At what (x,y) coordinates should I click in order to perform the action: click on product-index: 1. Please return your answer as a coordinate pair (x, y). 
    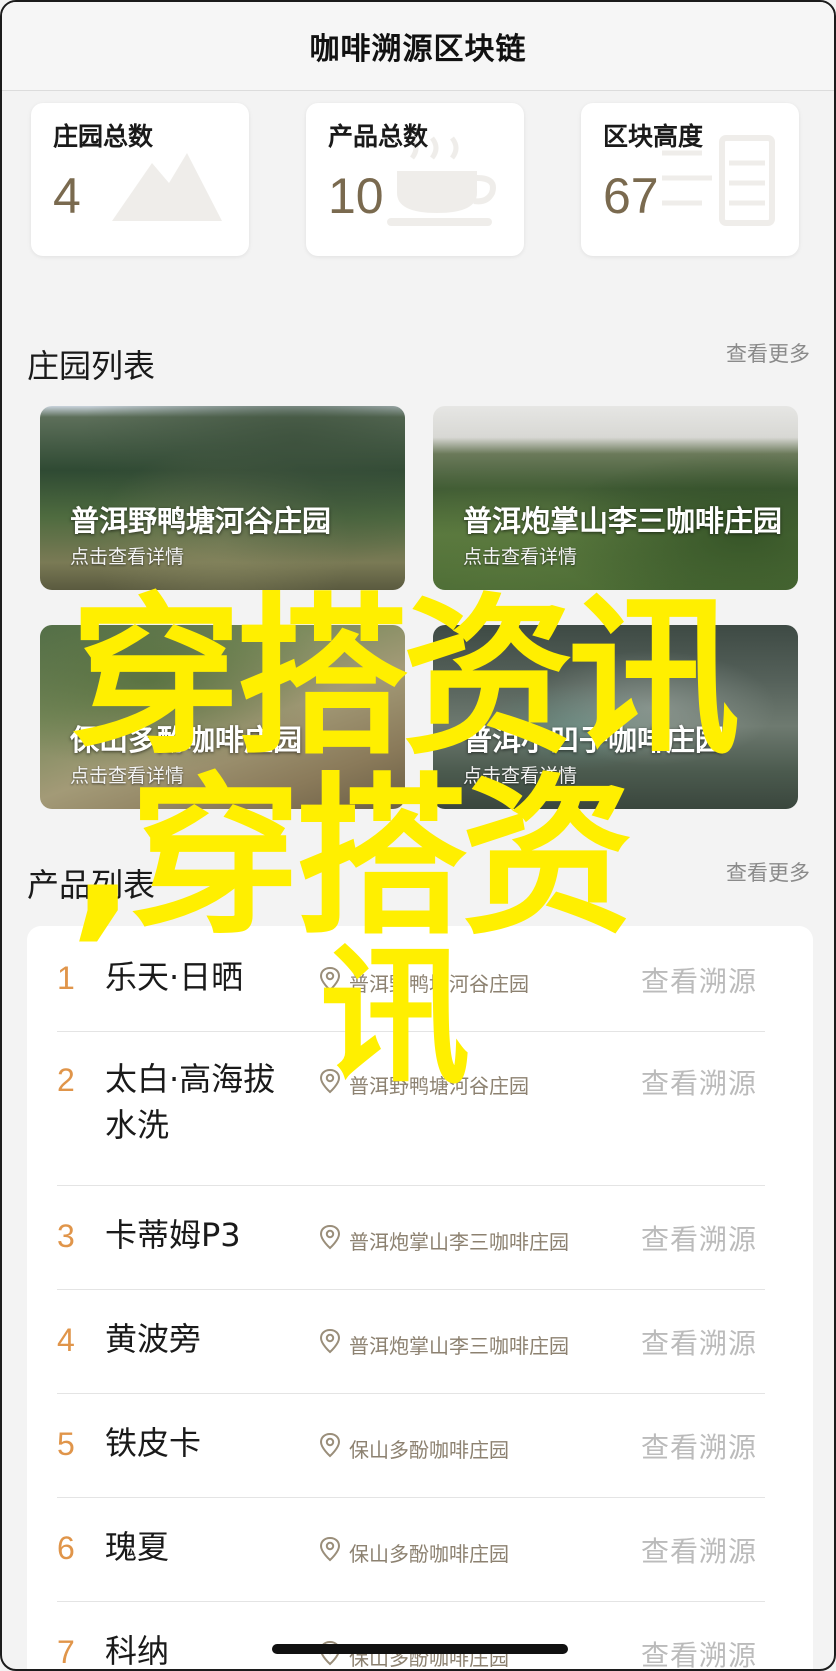
    Looking at the image, I should click on (66, 978).